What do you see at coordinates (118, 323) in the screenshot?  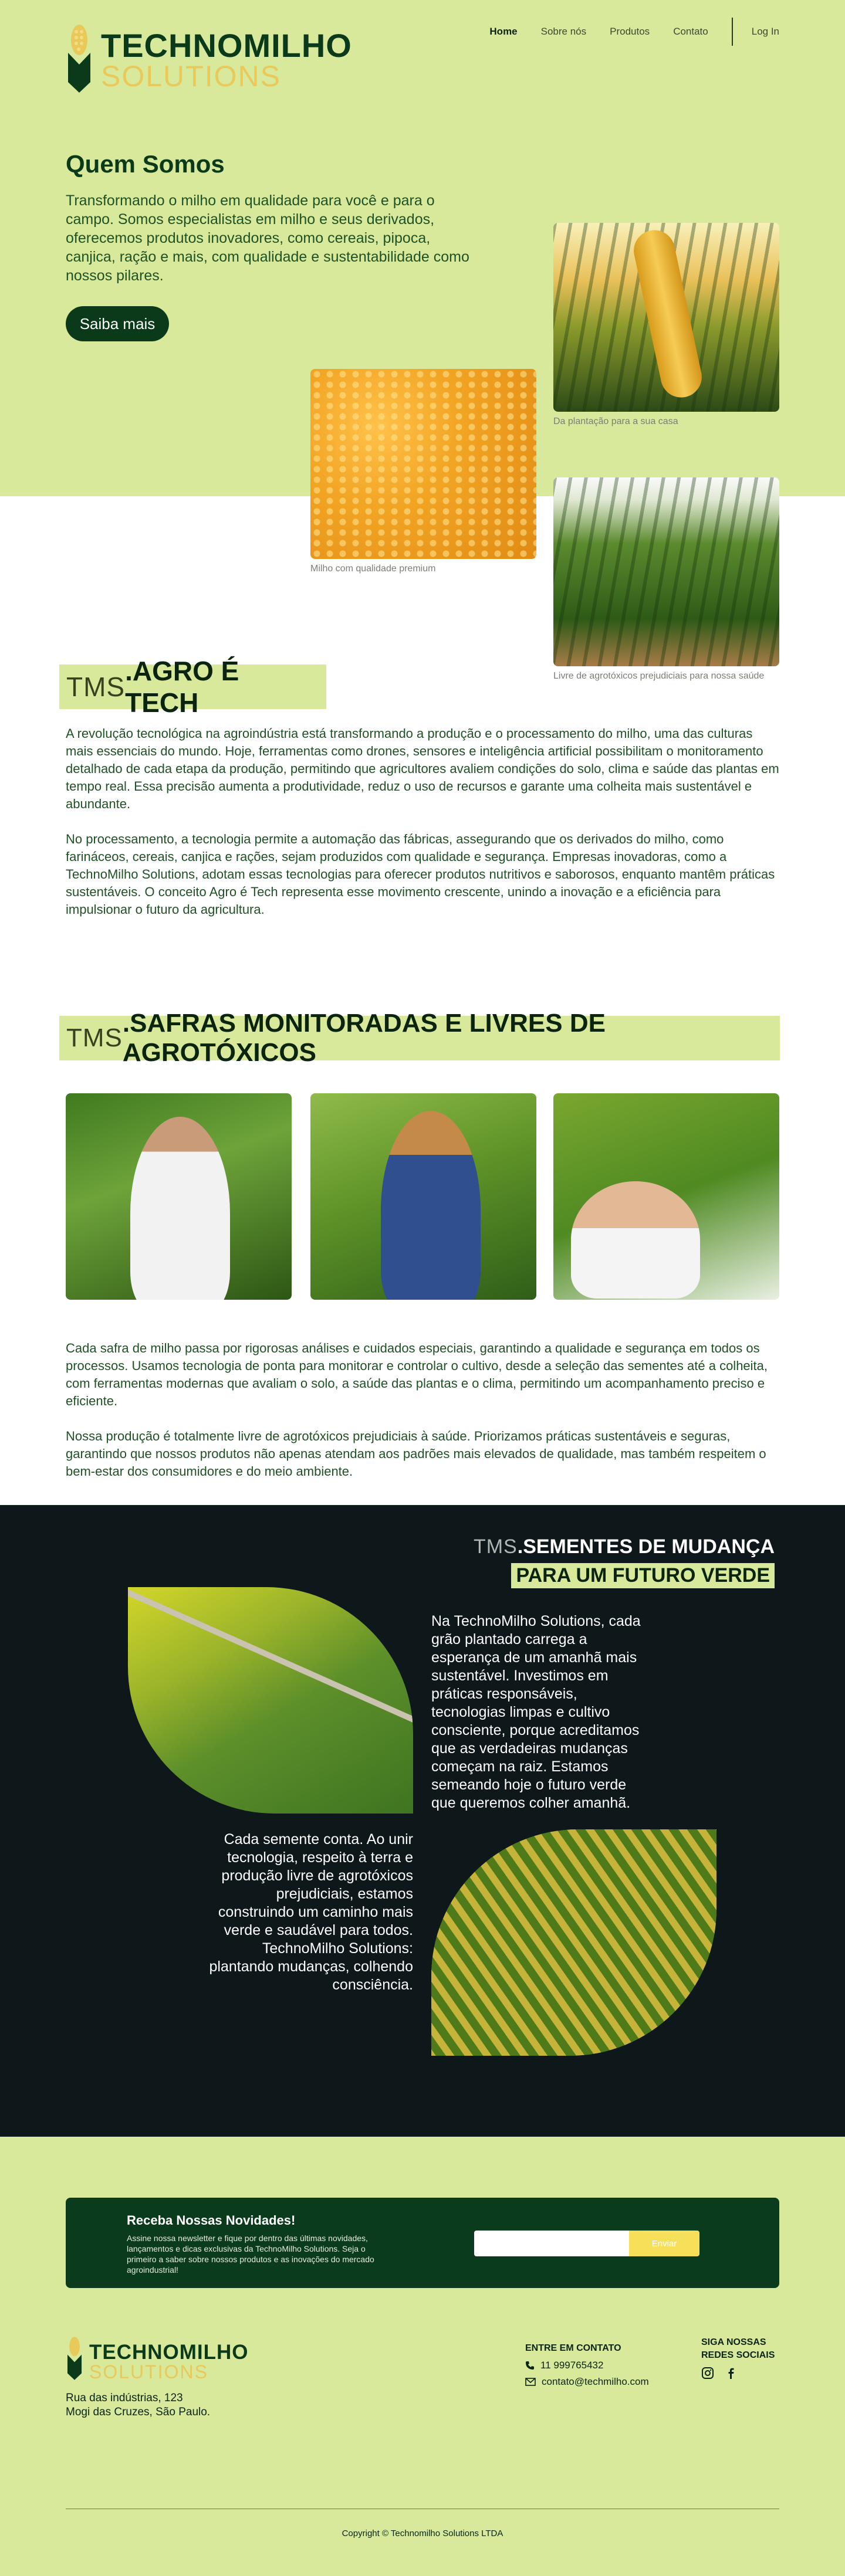 I see `saiba-mais-button: Saiba mais` at bounding box center [118, 323].